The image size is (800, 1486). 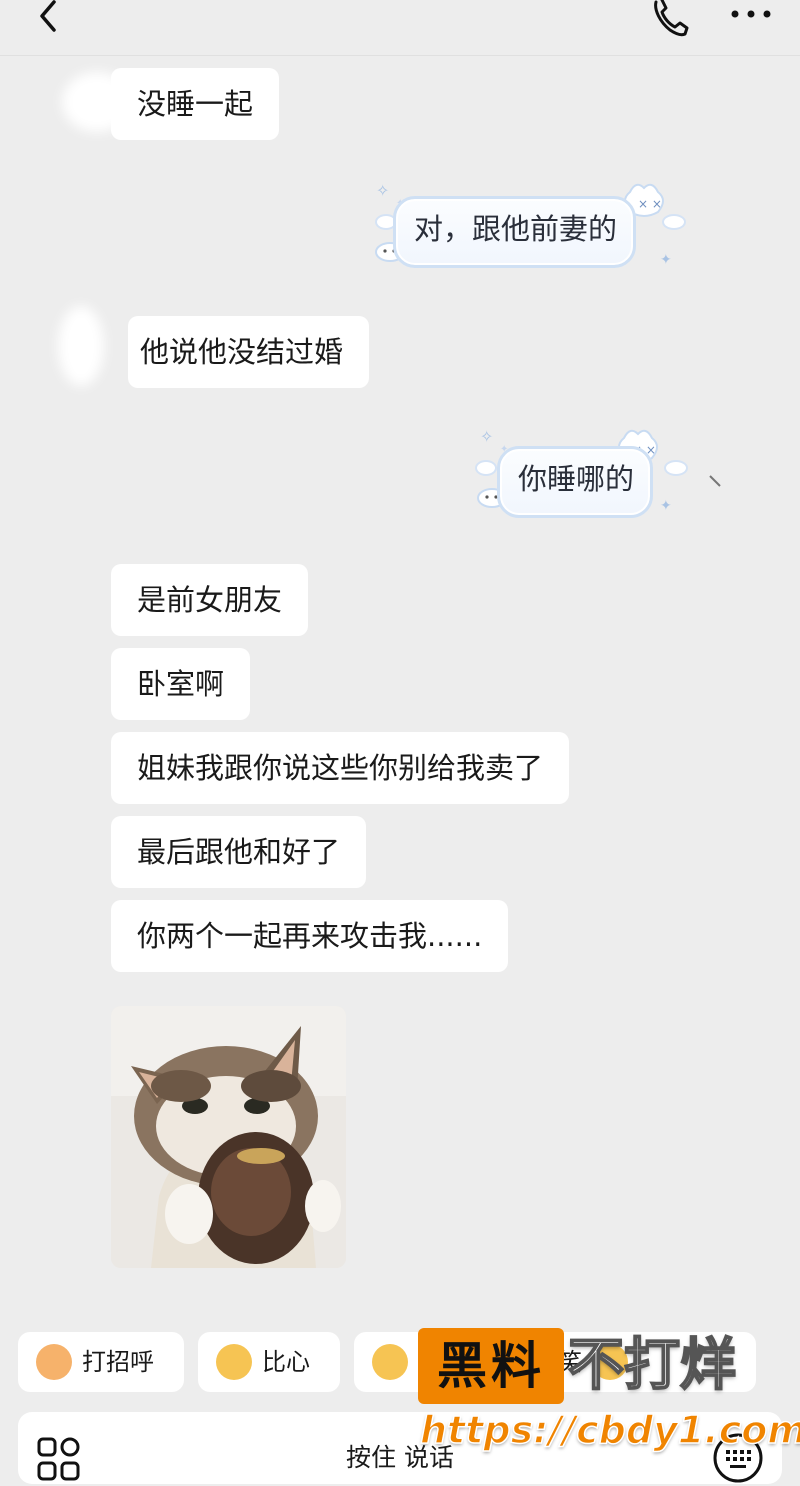 I want to click on chevron-left-icon, so click(x=48, y=20).